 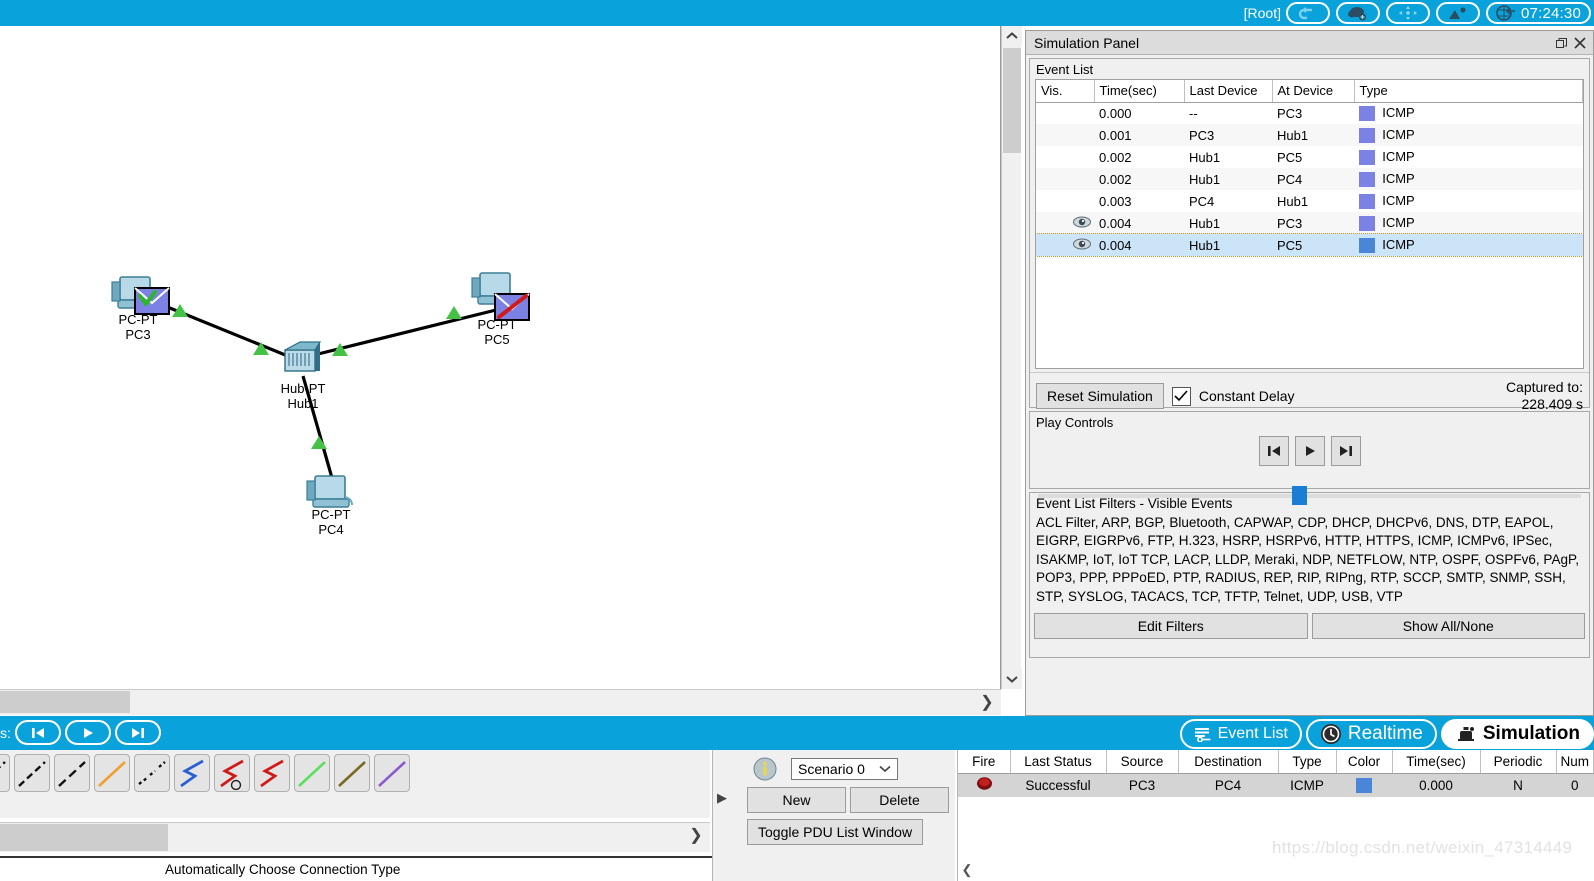 What do you see at coordinates (1012, 100) in the screenshot?
I see `scroll-thumb-vertical` at bounding box center [1012, 100].